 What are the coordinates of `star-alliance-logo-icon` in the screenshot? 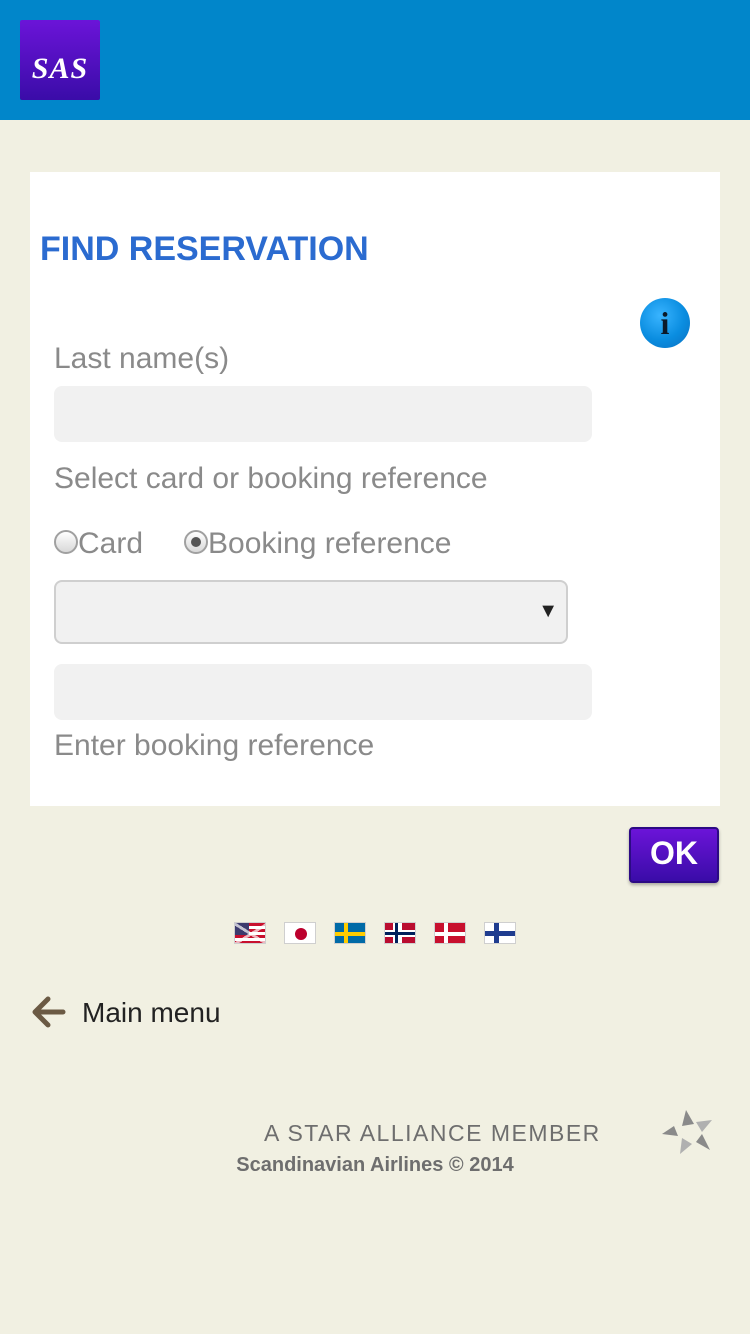 It's located at (687, 1132).